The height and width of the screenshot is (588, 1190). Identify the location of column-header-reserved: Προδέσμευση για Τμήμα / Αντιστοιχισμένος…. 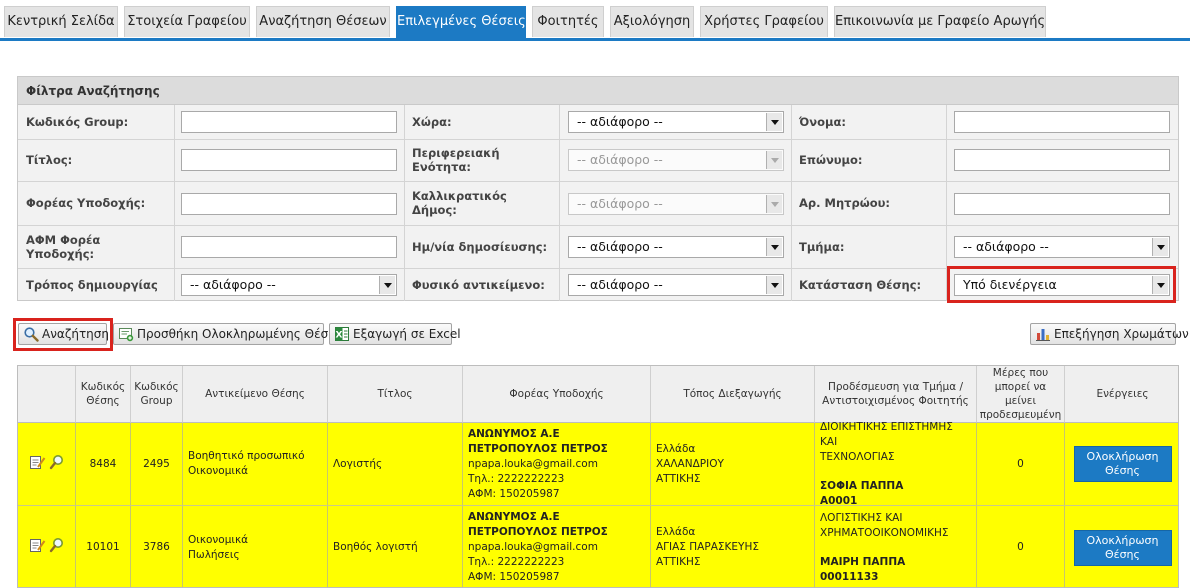
(896, 394).